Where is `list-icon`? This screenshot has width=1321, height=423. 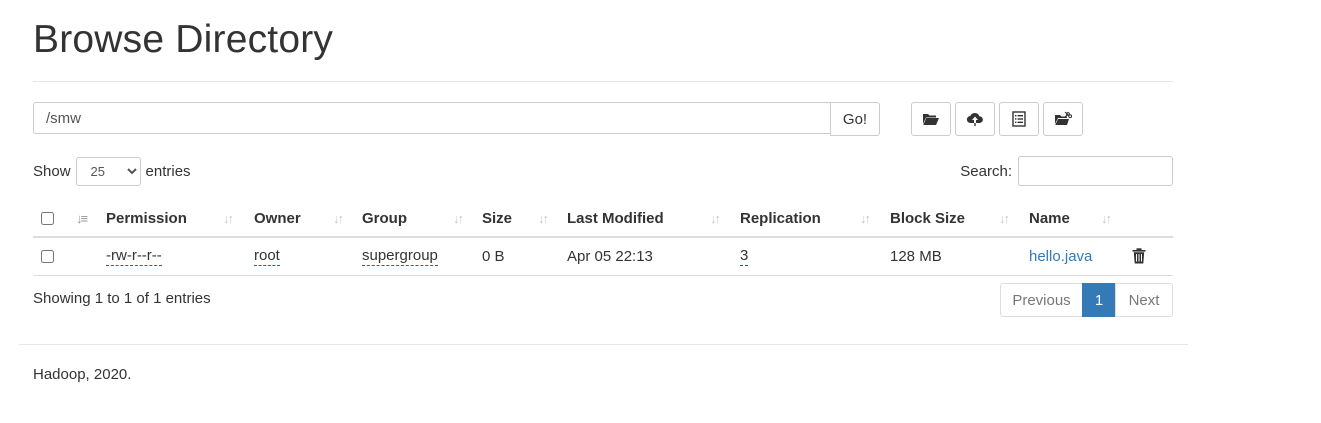
list-icon is located at coordinates (1019, 119).